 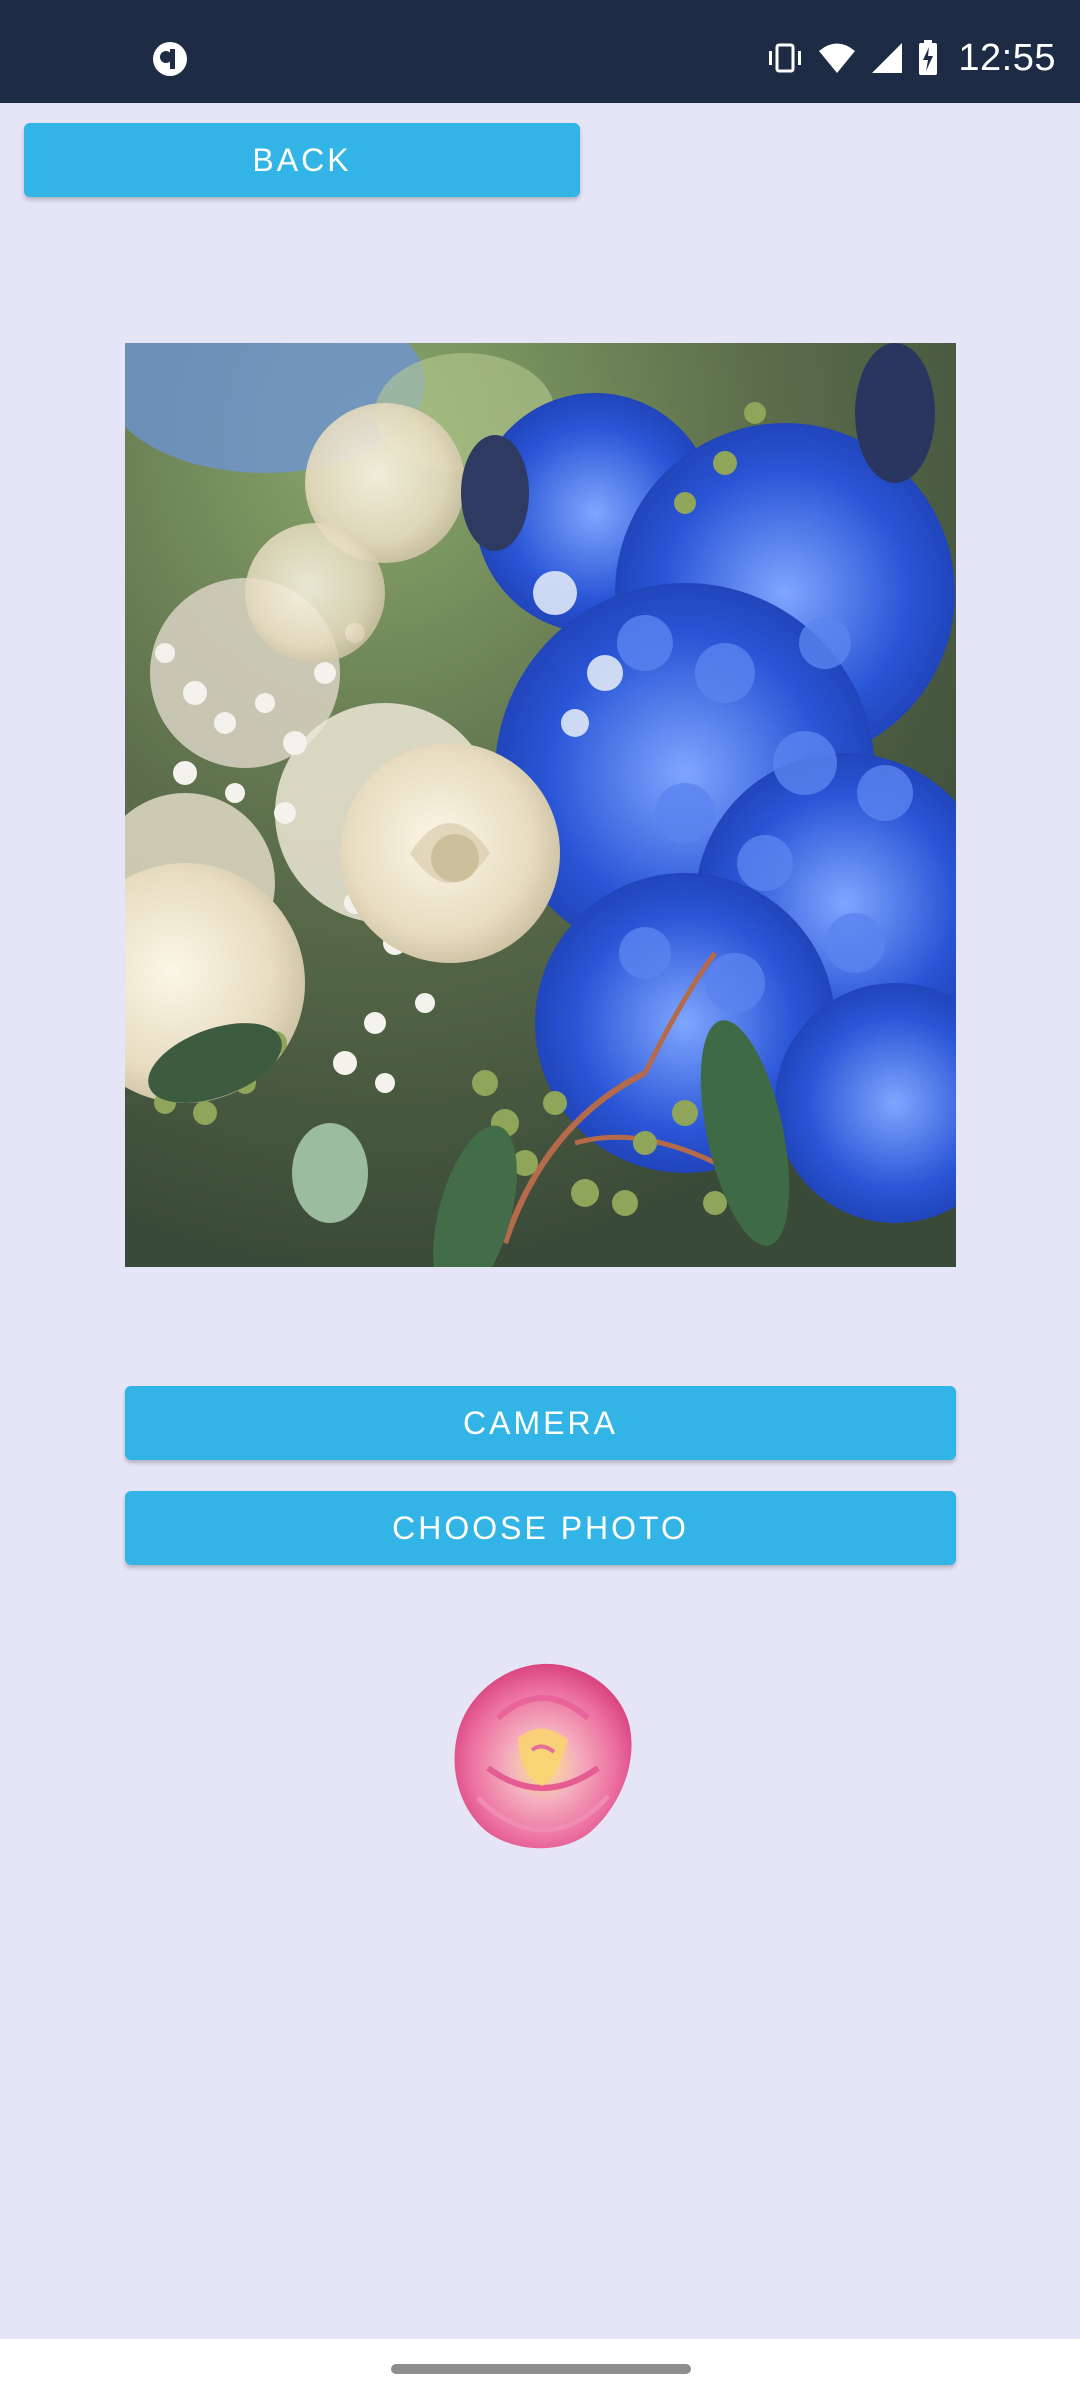 I want to click on status-icons: 12:55, so click(x=911, y=58).